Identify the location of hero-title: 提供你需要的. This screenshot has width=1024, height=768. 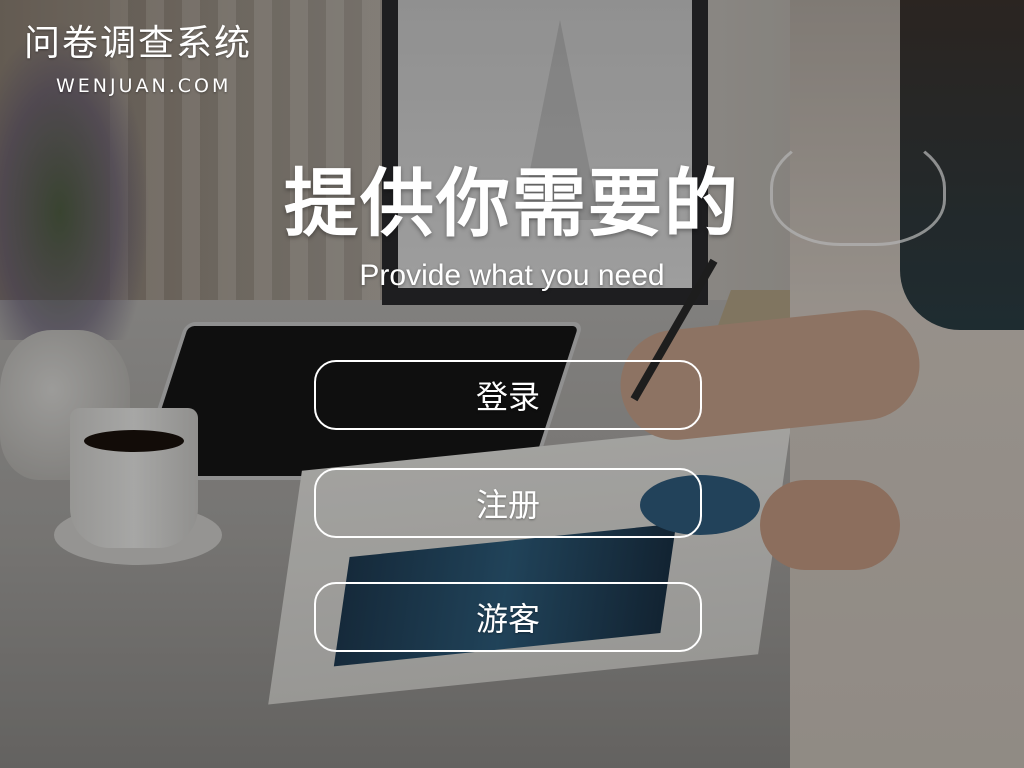
(512, 204).